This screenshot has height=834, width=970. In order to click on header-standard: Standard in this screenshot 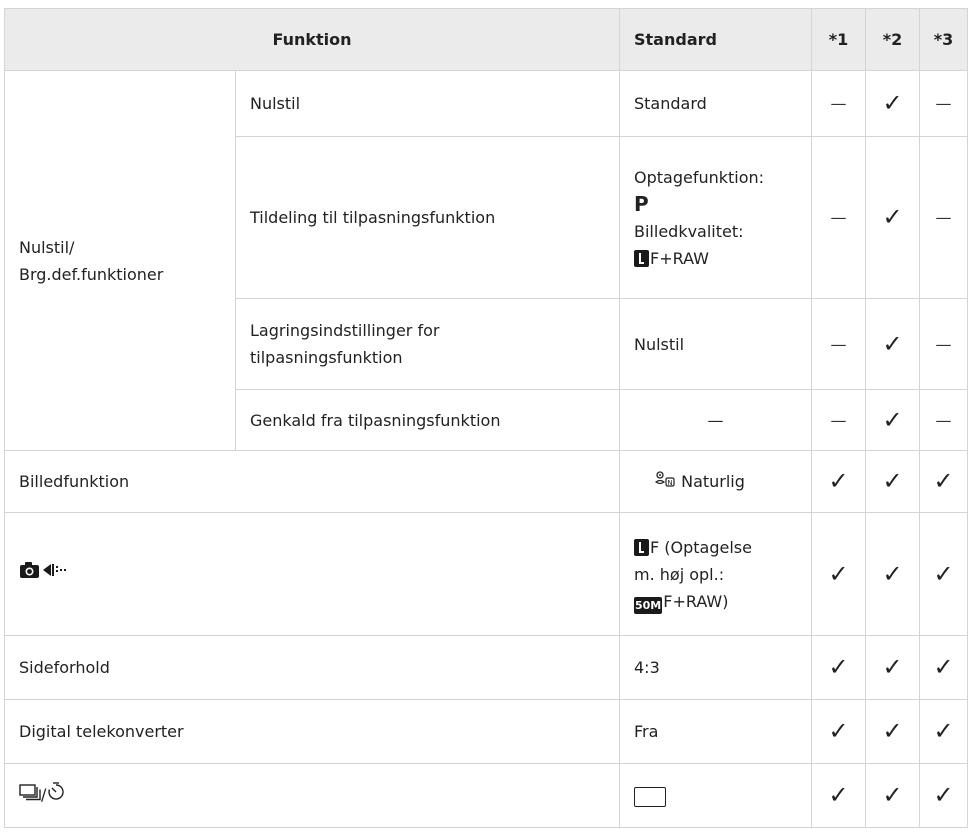, I will do `click(715, 39)`.